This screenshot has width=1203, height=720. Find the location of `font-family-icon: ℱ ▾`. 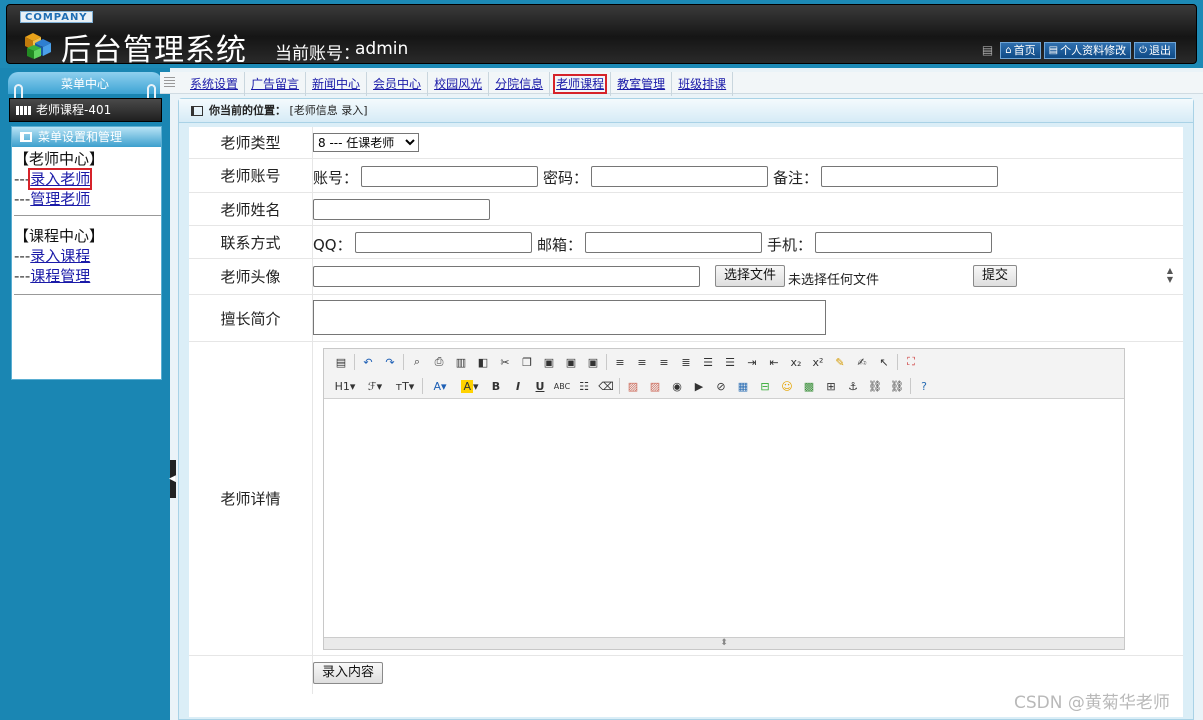

font-family-icon: ℱ ▾ is located at coordinates (375, 386).